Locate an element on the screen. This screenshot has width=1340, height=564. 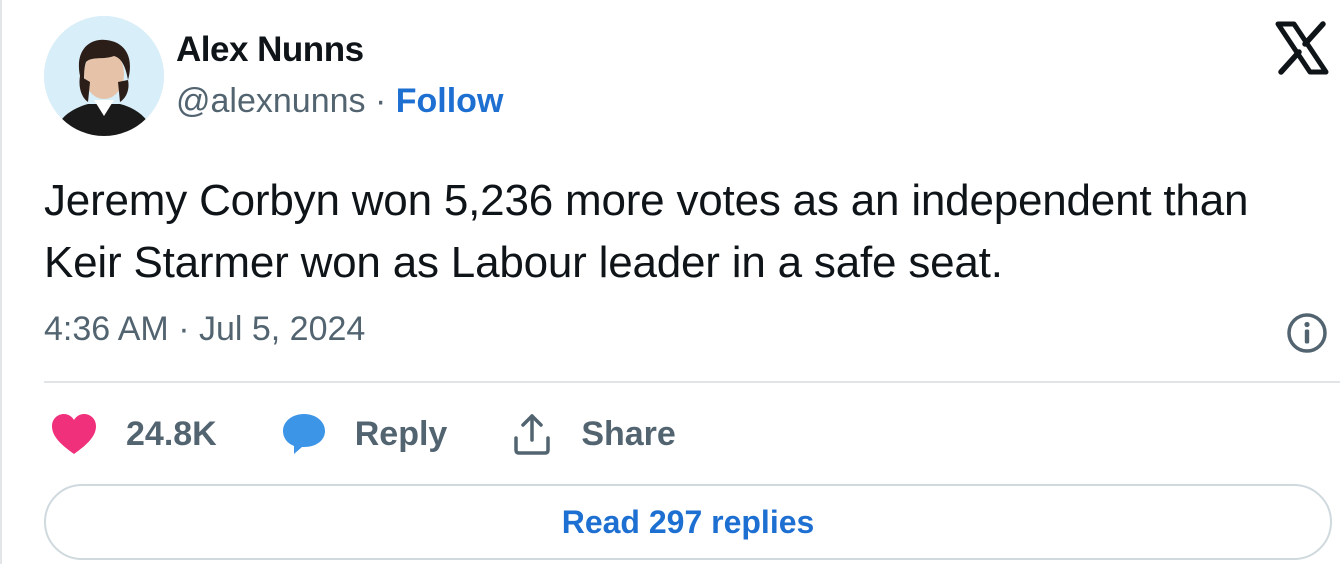
avatar-photo is located at coordinates (104, 76).